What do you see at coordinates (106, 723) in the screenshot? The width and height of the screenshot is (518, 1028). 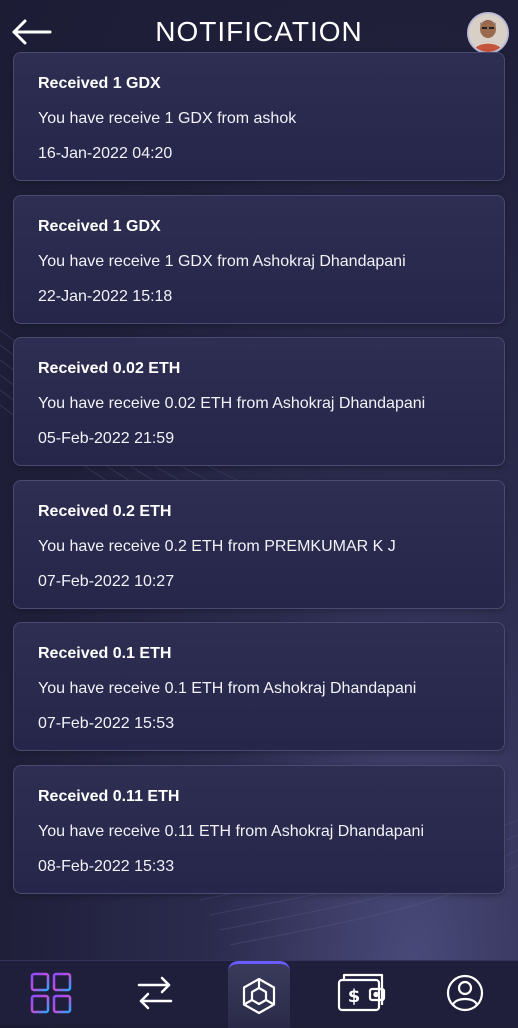 I see `notification-time: 07-Feb-2022 15:53` at bounding box center [106, 723].